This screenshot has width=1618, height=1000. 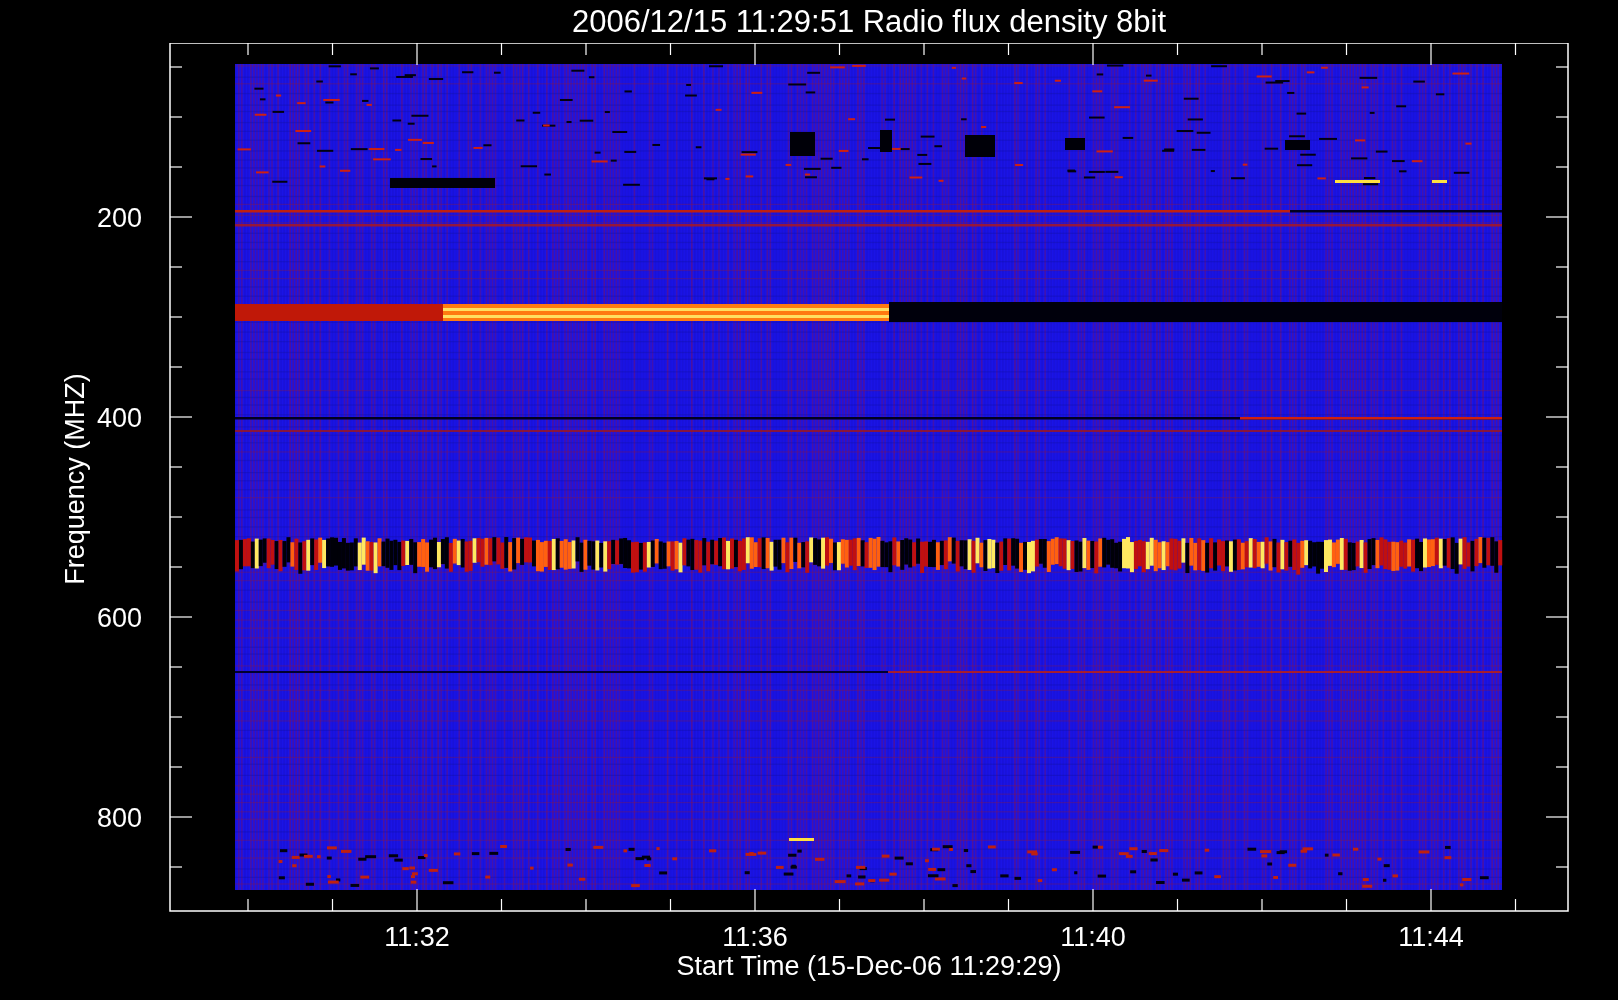 What do you see at coordinates (119, 618) in the screenshot?
I see `y-tick-label: 600` at bounding box center [119, 618].